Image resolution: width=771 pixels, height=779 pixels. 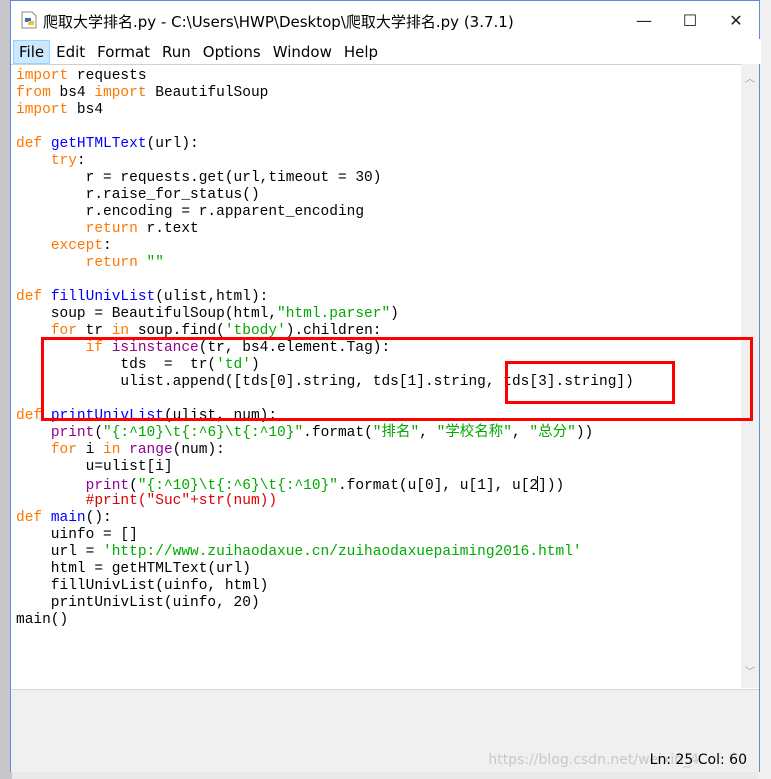 What do you see at coordinates (98, 518) in the screenshot?
I see `code-token: ():` at bounding box center [98, 518].